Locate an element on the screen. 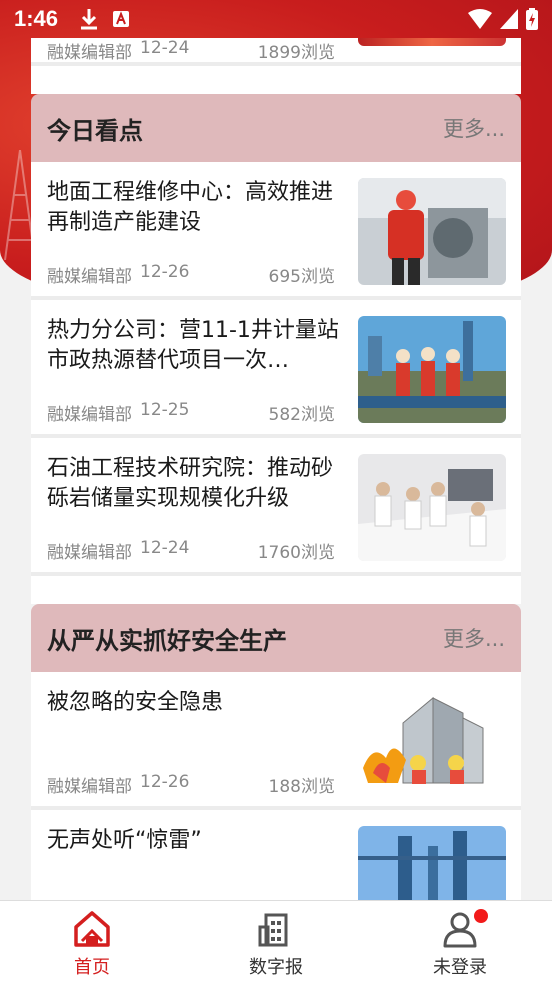 This screenshot has height=983, width=552. app-notification-icon is located at coordinates (121, 19).